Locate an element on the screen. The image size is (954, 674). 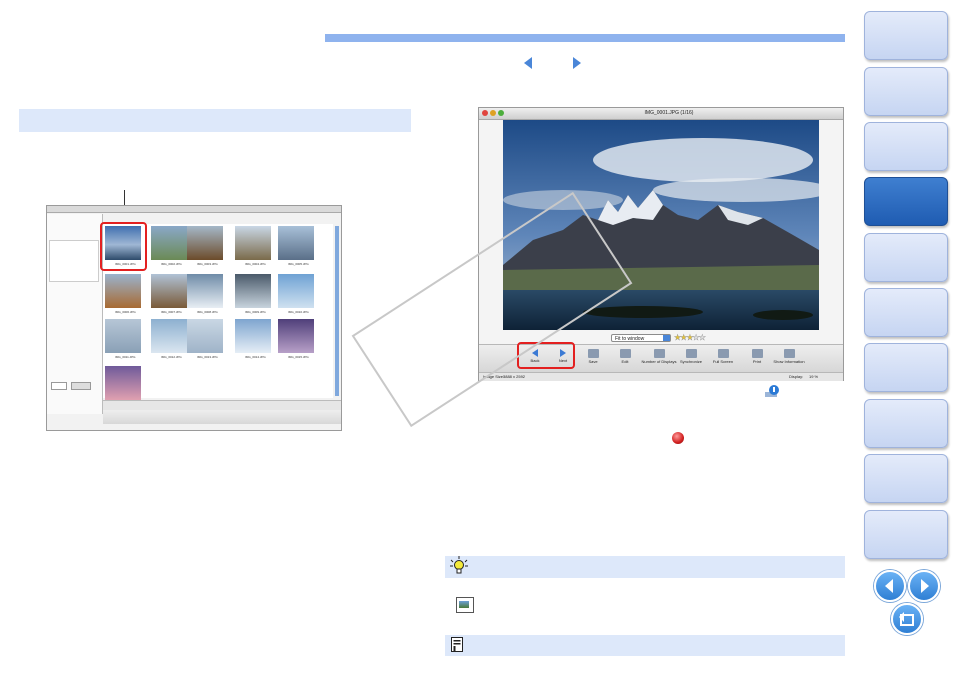
thumbnail-caption: IMG_0013.JPG is located at coordinates (207, 357).